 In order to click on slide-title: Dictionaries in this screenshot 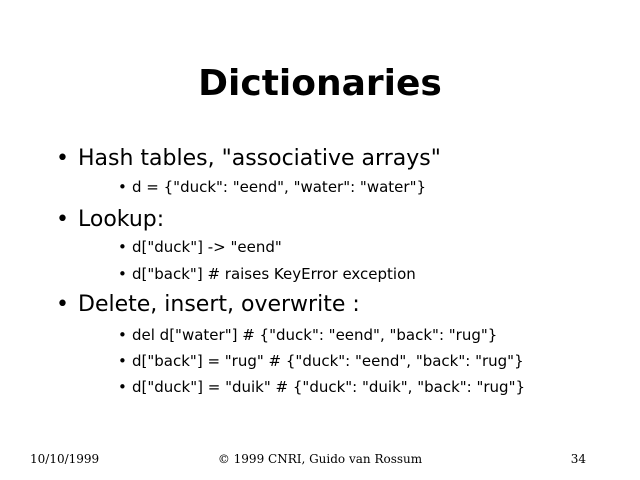, I will do `click(320, 83)`.